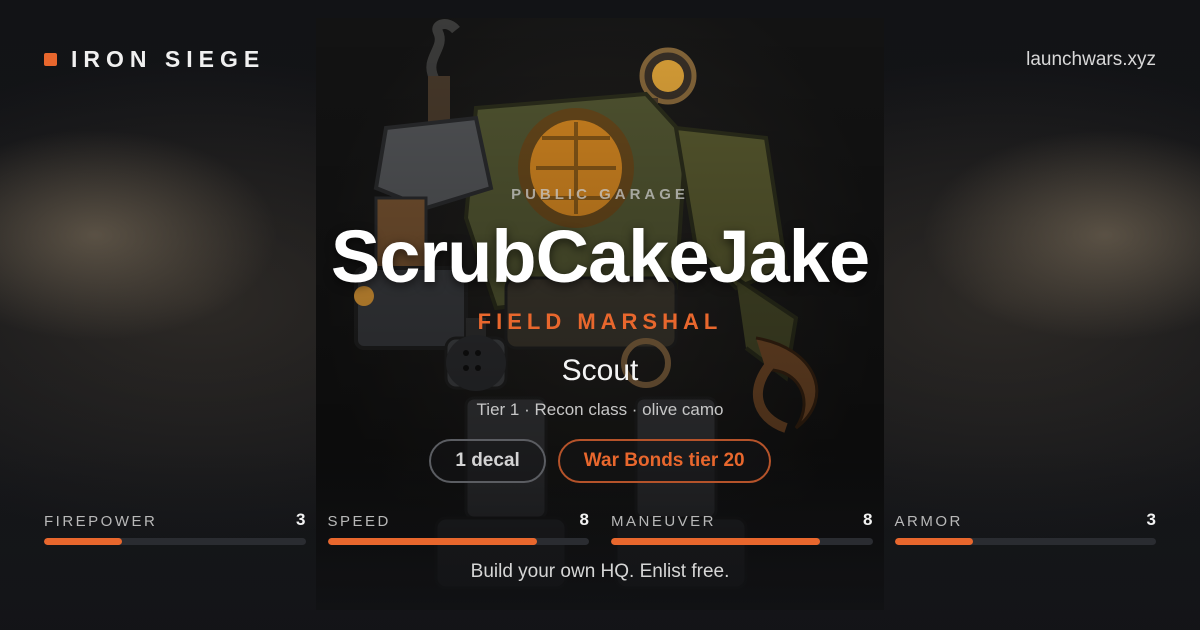 The image size is (1200, 630). Describe the element at coordinates (600, 409) in the screenshot. I see `vehicle-description: Tier 1 · Recon class · olive camo` at that location.